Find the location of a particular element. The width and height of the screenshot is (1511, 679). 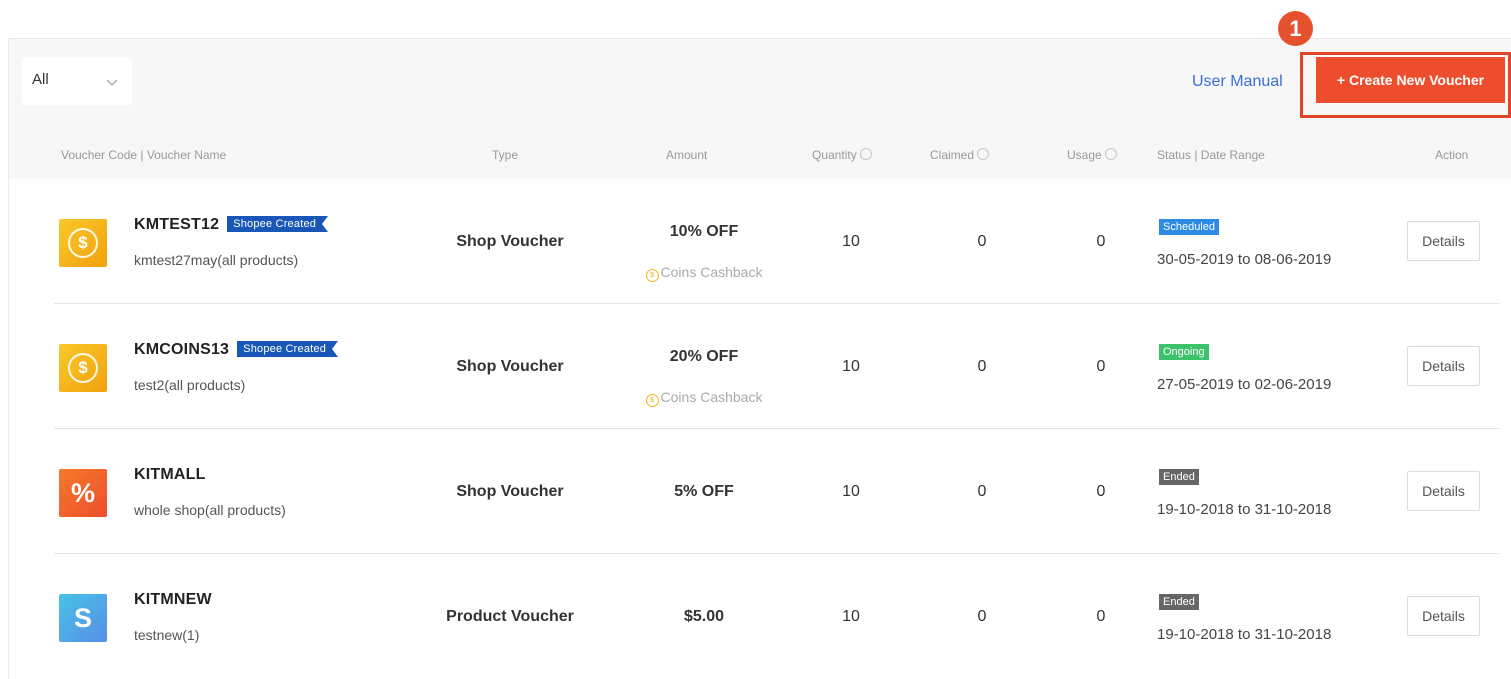

column-header-voucher: Voucher Code | Voucher Name is located at coordinates (144, 155).